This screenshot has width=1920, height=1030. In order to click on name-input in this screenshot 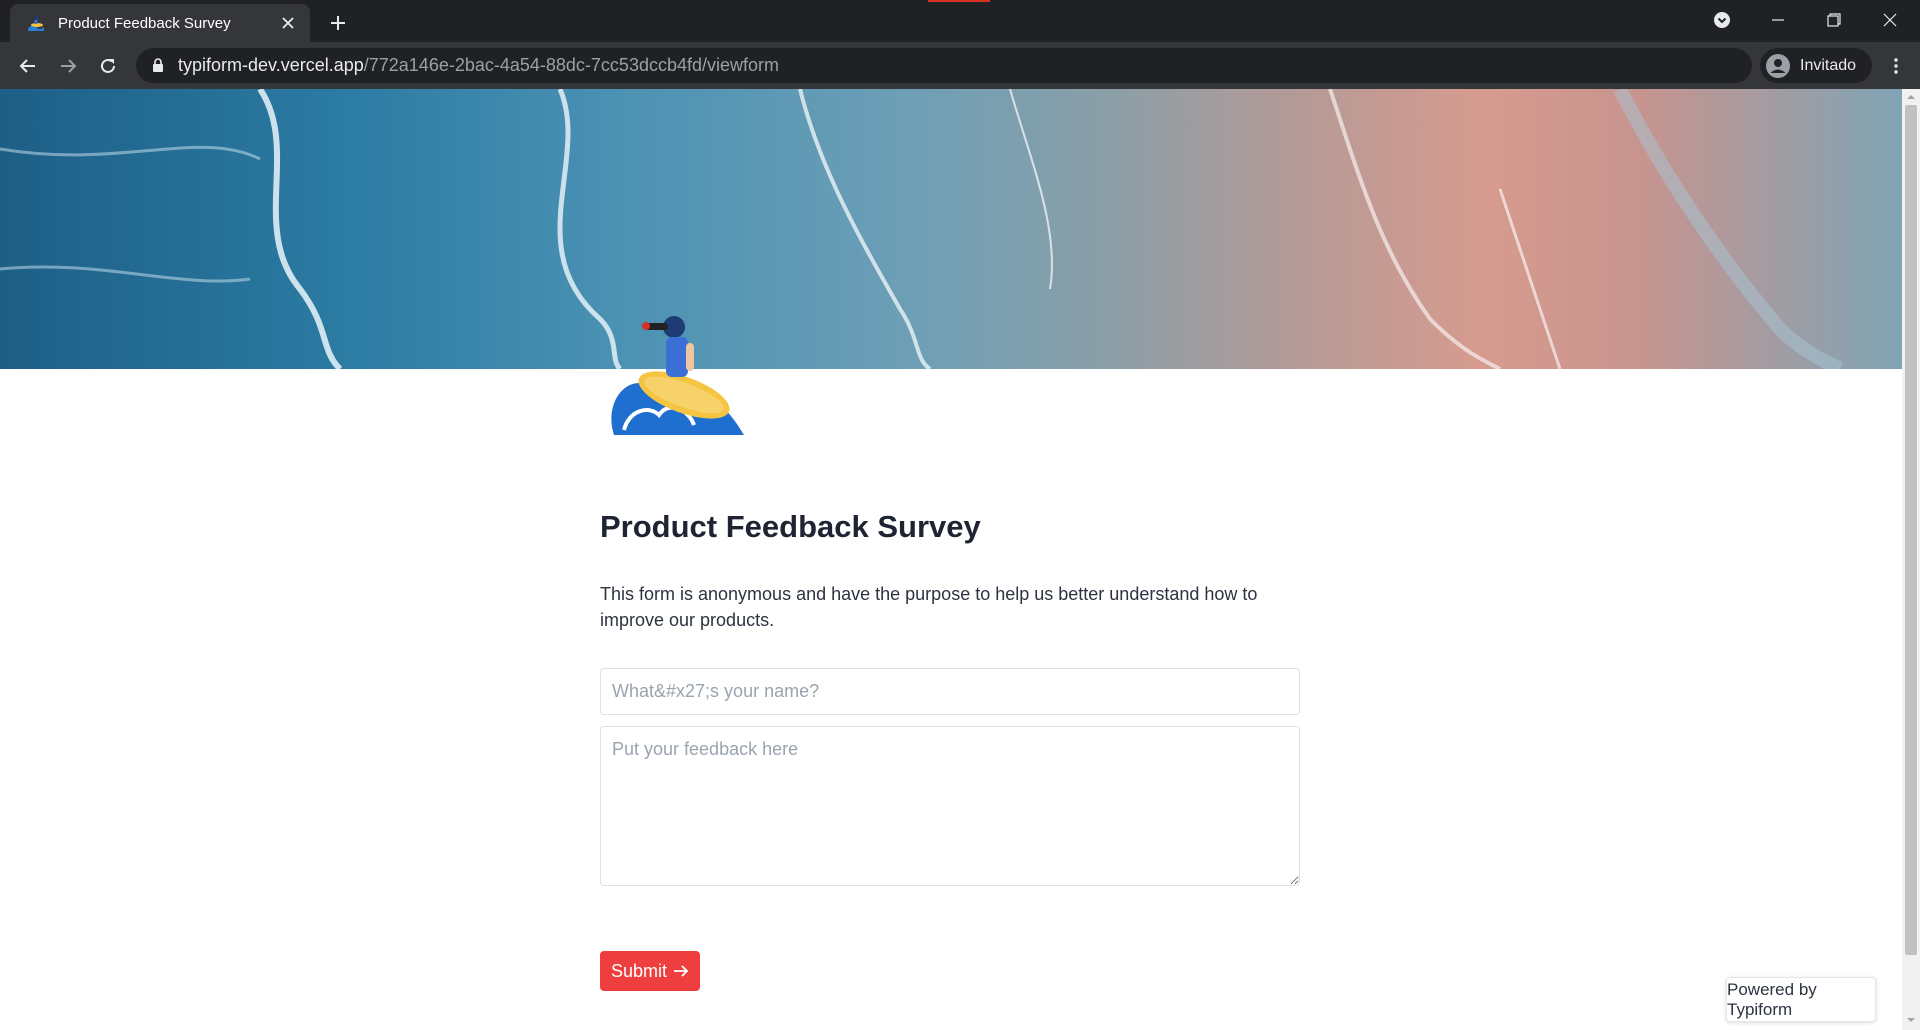, I will do `click(950, 691)`.